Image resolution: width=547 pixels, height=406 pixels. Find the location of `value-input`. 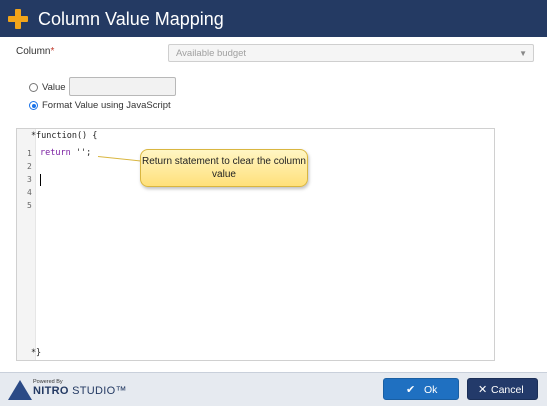

value-input is located at coordinates (122, 86).